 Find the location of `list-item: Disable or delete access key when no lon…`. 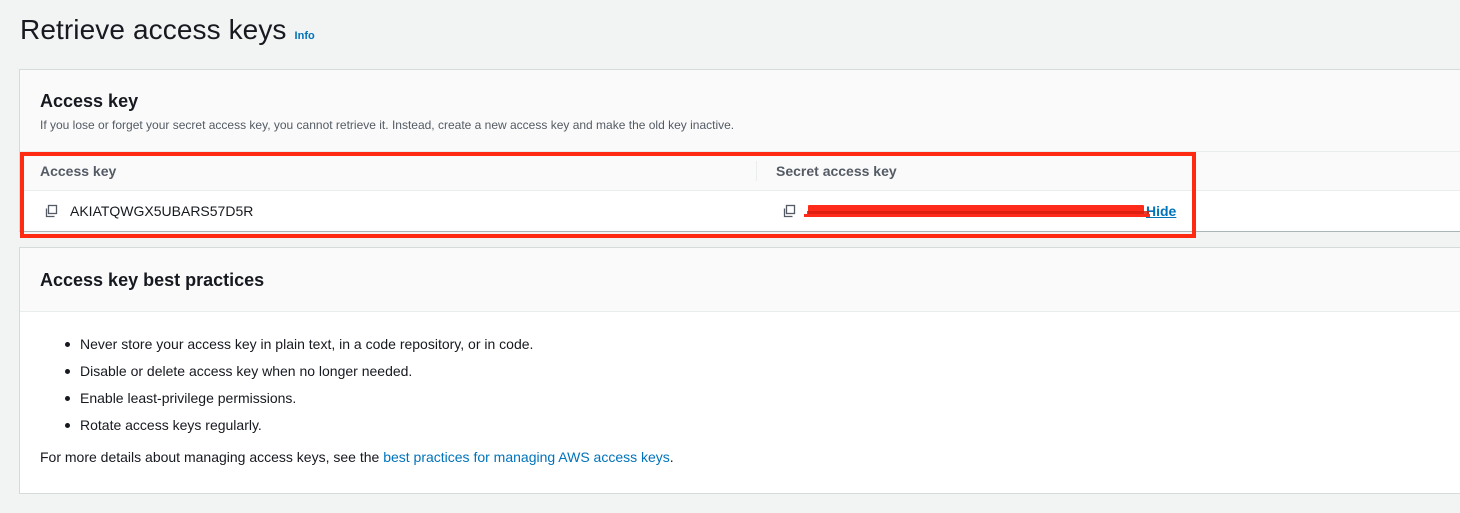

list-item: Disable or delete access key when no lon… is located at coordinates (296, 374).